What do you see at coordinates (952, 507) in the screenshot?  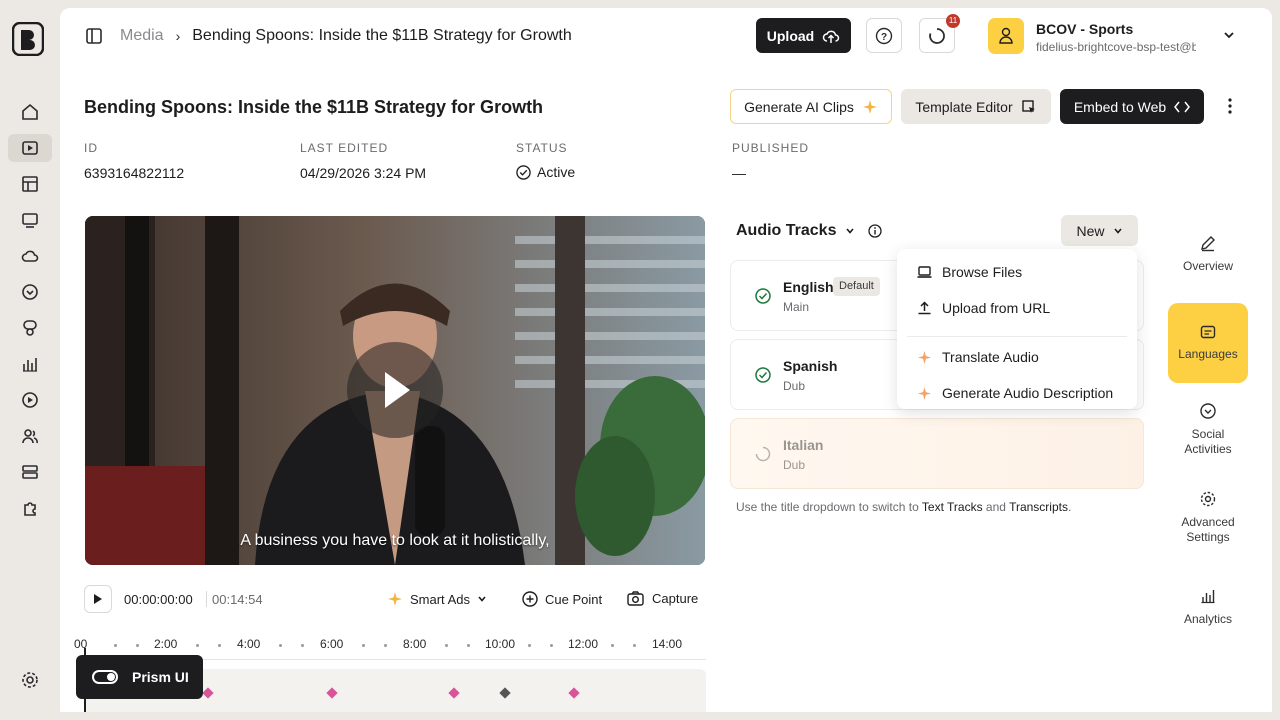 I see `text-tracks-link: Text Tracks` at bounding box center [952, 507].